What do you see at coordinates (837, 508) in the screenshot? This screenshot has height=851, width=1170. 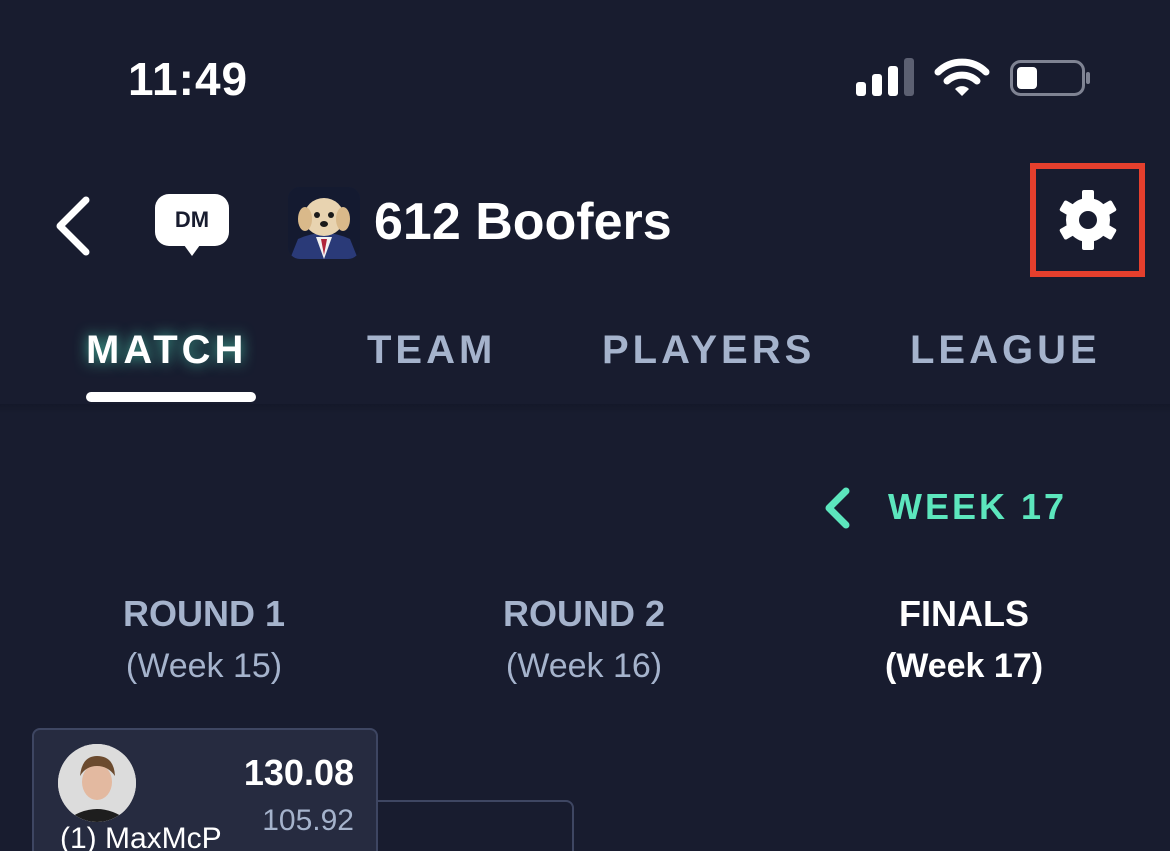 I see `previous-week-button` at bounding box center [837, 508].